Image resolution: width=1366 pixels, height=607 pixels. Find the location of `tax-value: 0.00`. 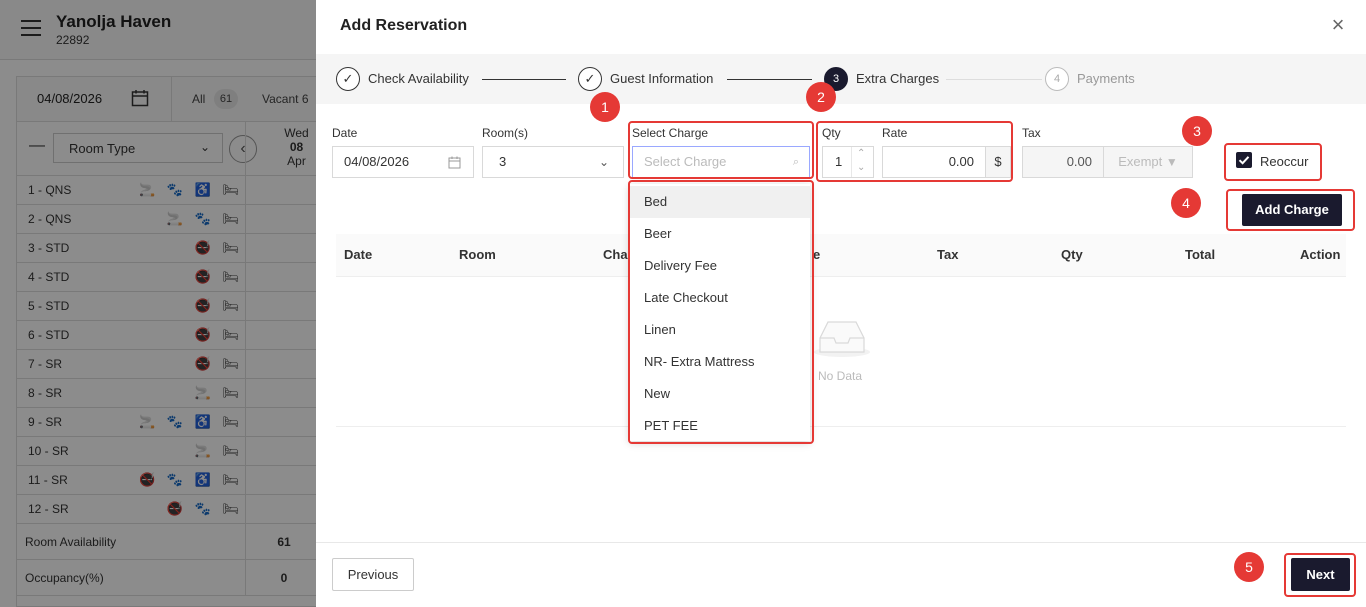

tax-value: 0.00 is located at coordinates (1079, 161).